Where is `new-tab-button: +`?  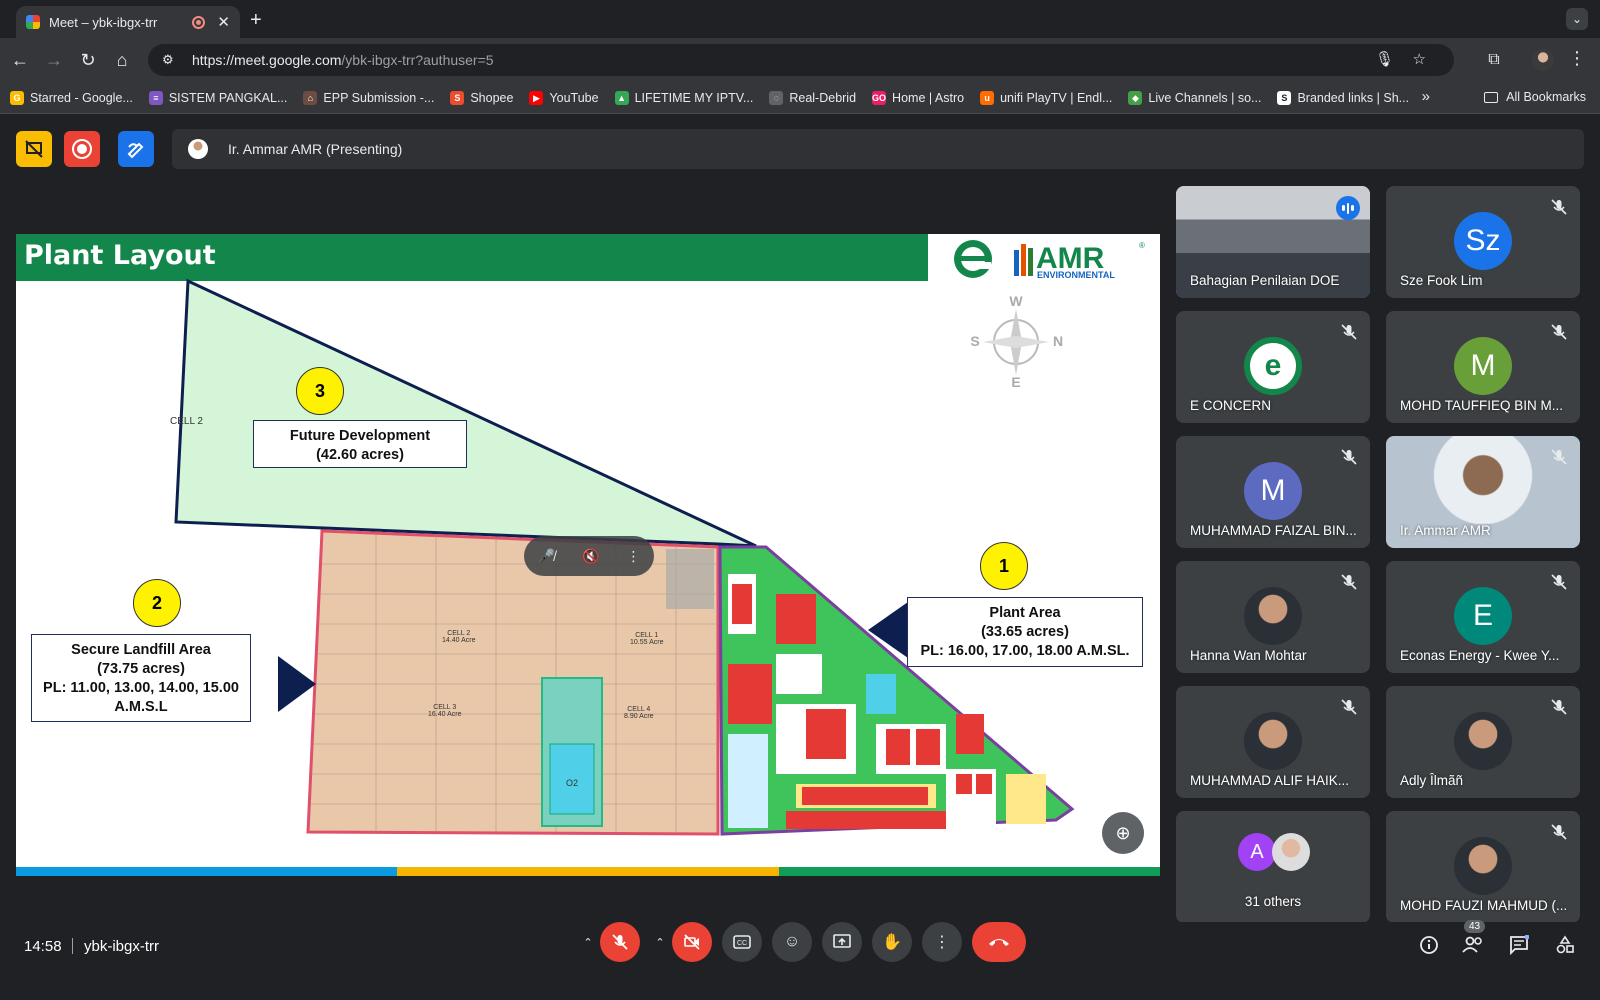 new-tab-button: + is located at coordinates (256, 20).